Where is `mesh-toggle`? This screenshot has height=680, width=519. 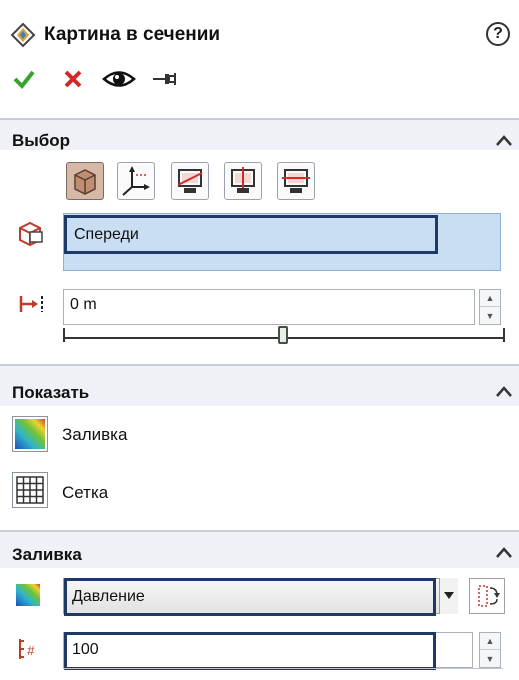 mesh-toggle is located at coordinates (30, 490).